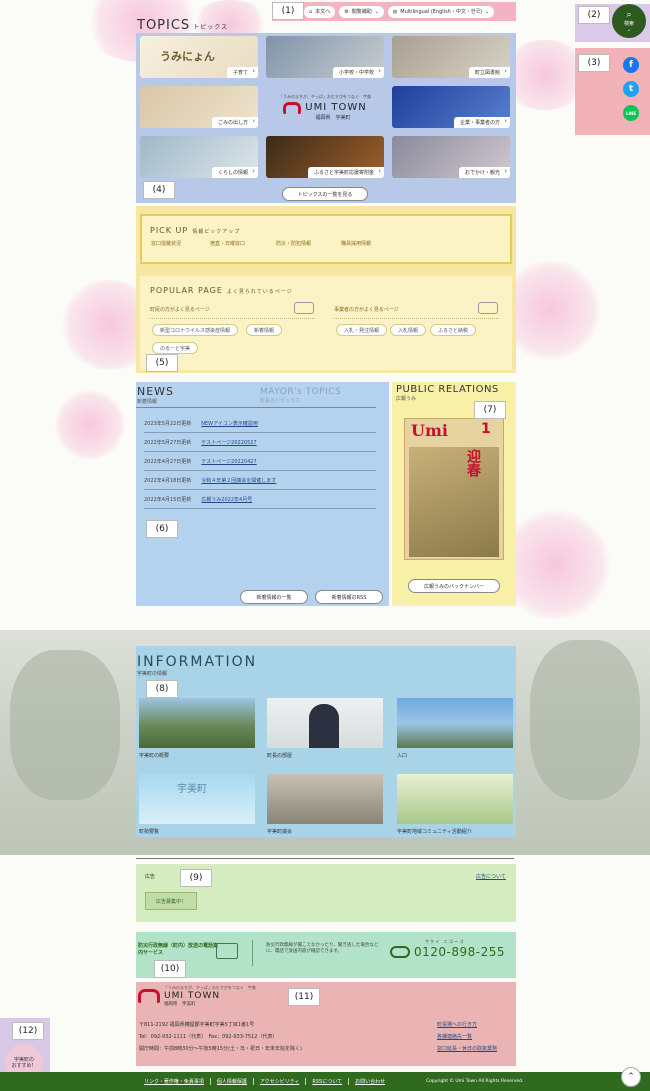  I want to click on popular-tag: のるーと宇美, so click(175, 348).